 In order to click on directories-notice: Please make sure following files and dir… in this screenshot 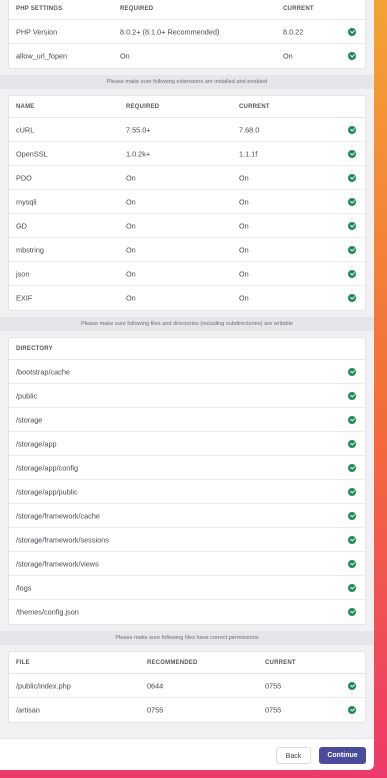, I will do `click(187, 324)`.